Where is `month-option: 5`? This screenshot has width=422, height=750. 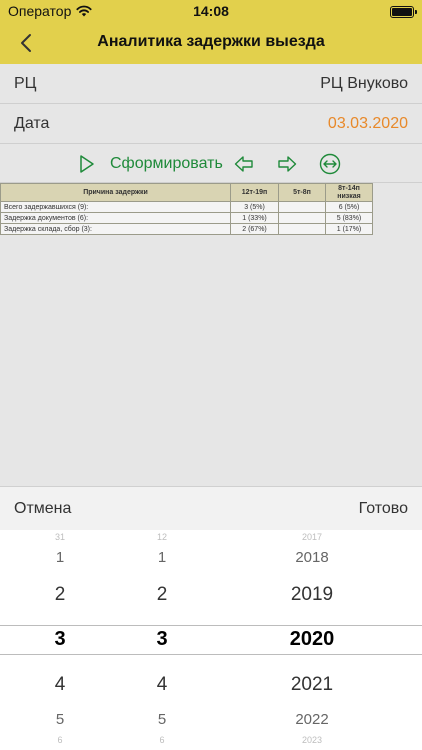 month-option: 5 is located at coordinates (162, 719).